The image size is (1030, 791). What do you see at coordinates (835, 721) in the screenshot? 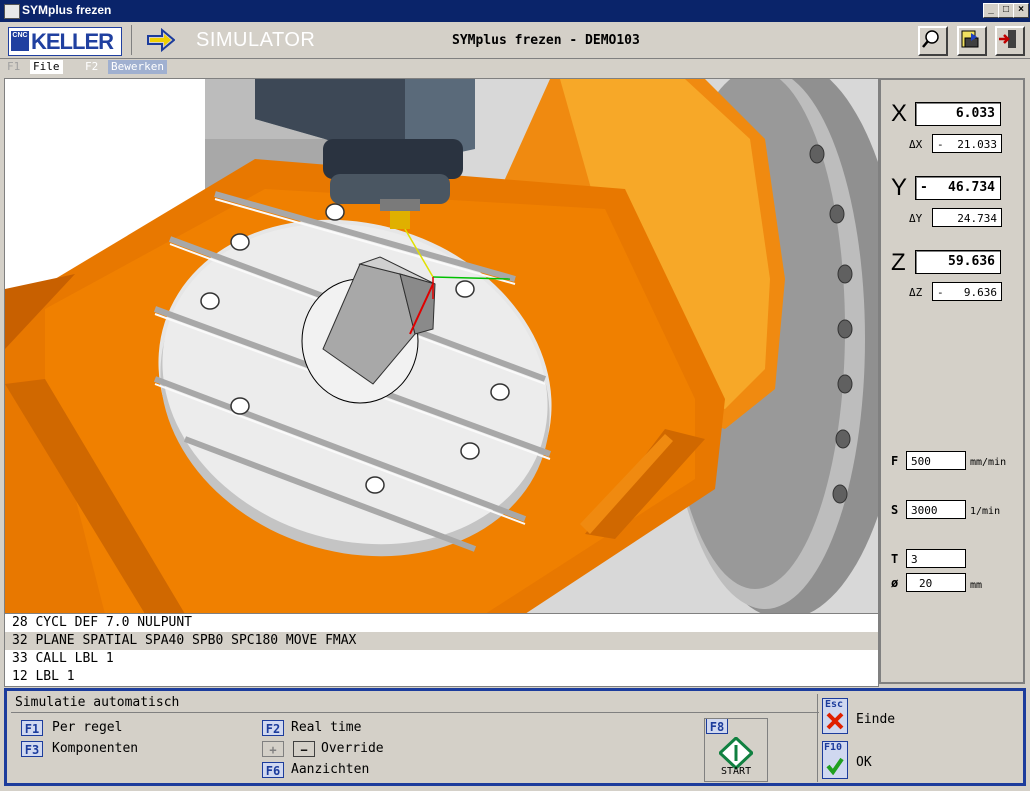
I see `cancel-icon` at bounding box center [835, 721].